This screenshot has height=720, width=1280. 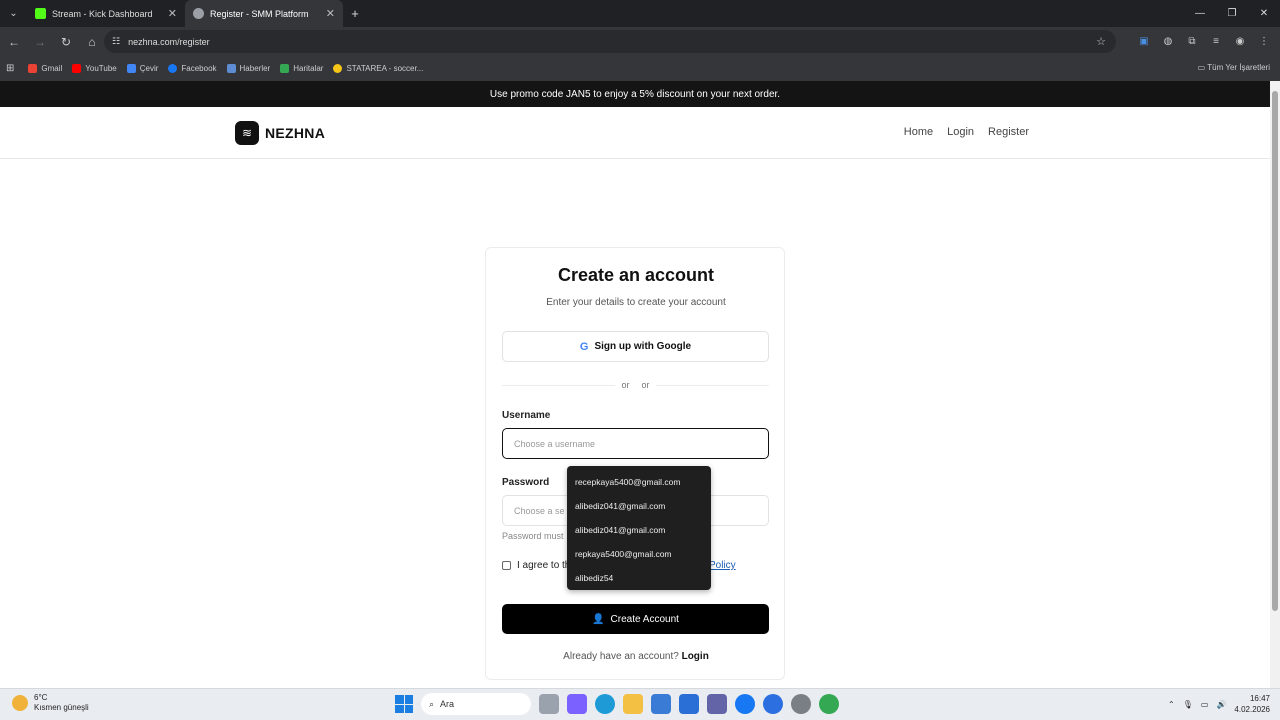 What do you see at coordinates (102, 13) in the screenshot?
I see `tab-title: Stream - Kick Dashboard` at bounding box center [102, 13].